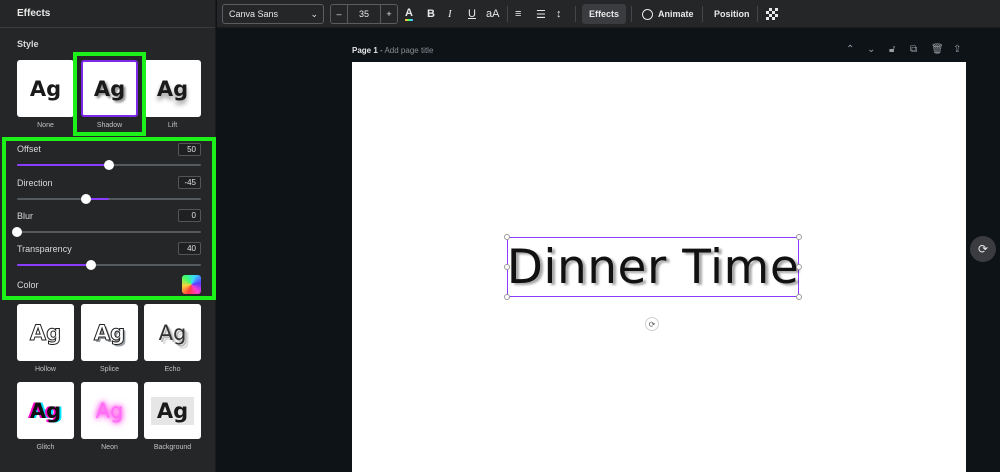 This screenshot has height=472, width=1000. I want to click on duplicate-icon: ⧉, so click(913, 49).